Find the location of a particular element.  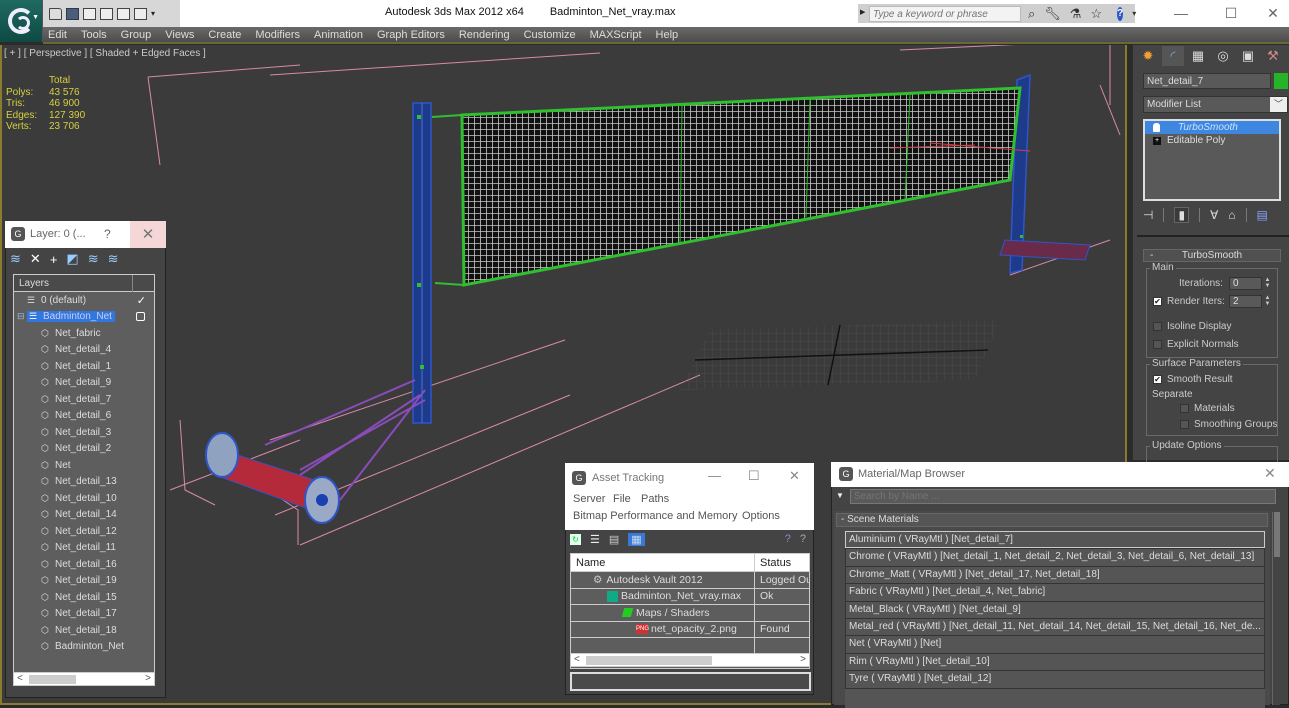

hide-layer-icon: ≋ is located at coordinates (113, 259).